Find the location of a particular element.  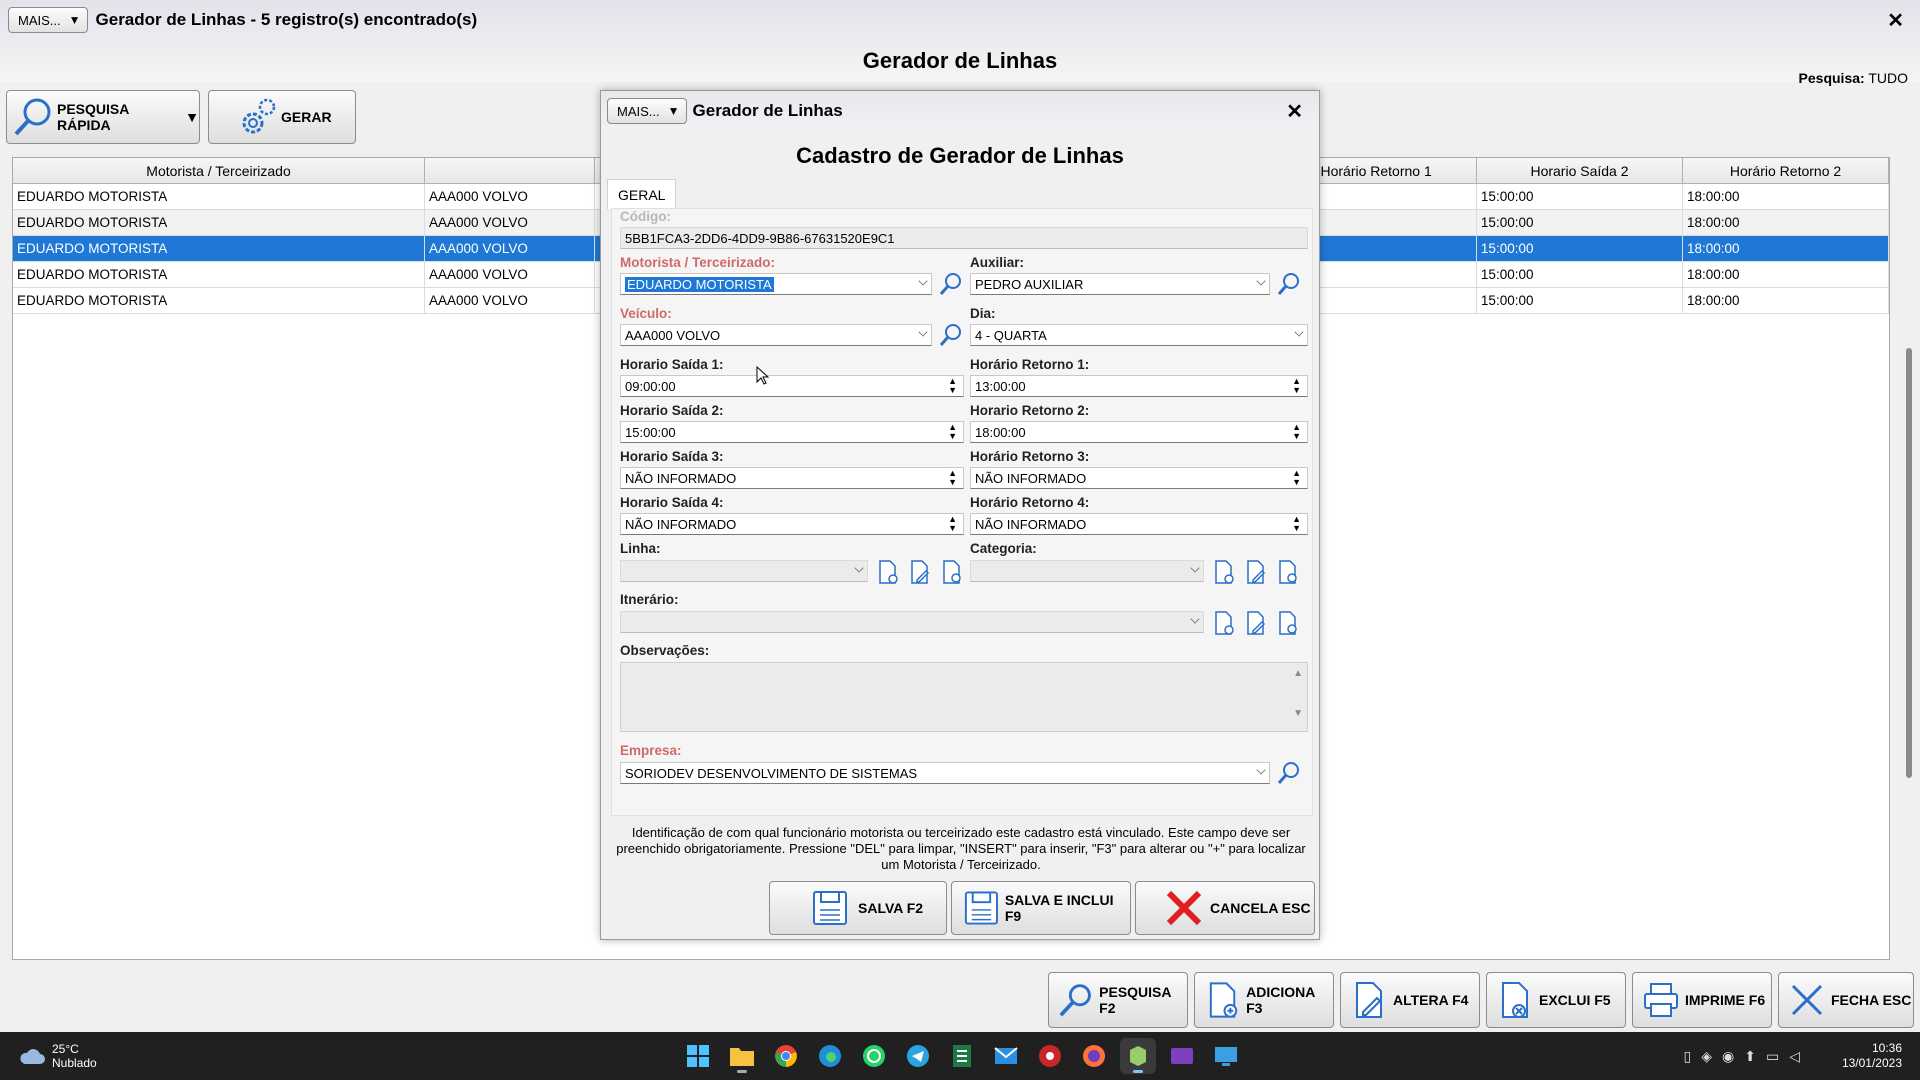

search-f2-button: PESQUISA F2 is located at coordinates (1118, 1000).